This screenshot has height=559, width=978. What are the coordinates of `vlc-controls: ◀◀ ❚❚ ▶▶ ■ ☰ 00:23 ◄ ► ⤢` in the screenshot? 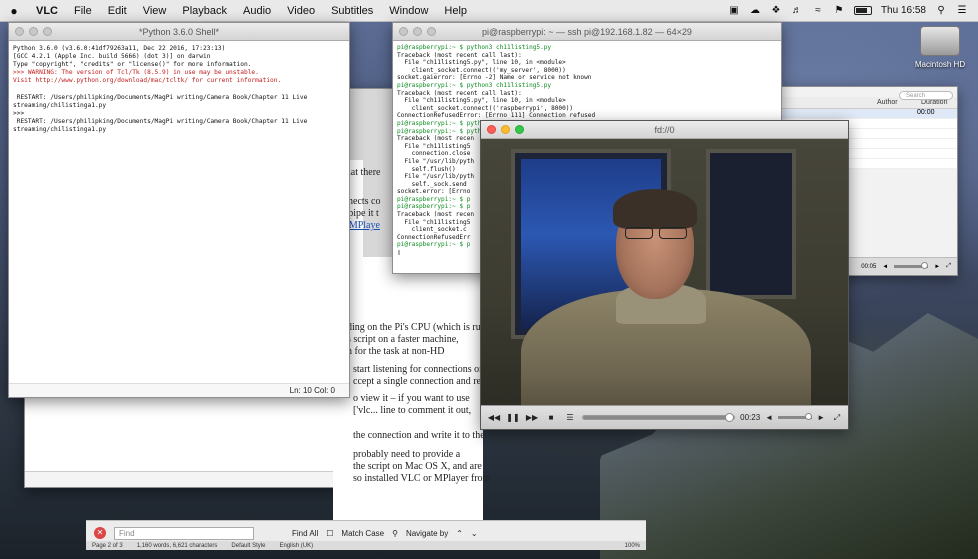 It's located at (664, 417).